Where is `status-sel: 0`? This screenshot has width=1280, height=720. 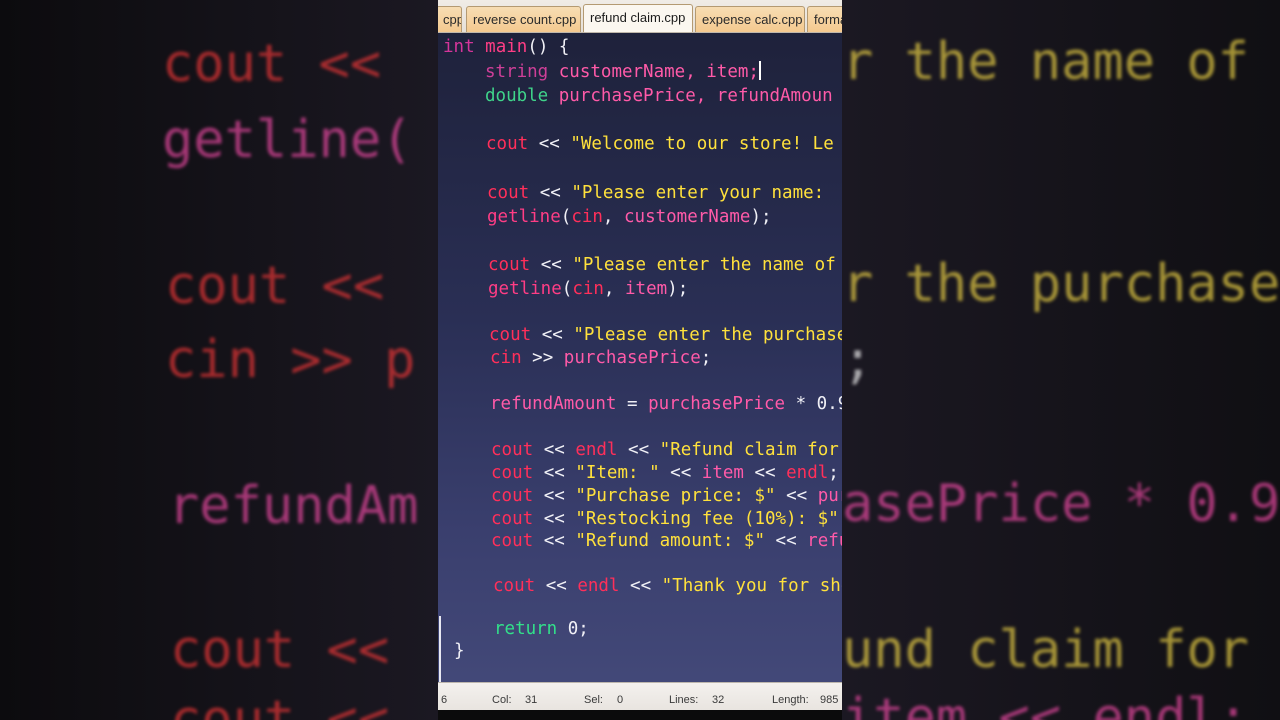
status-sel: 0 is located at coordinates (620, 700).